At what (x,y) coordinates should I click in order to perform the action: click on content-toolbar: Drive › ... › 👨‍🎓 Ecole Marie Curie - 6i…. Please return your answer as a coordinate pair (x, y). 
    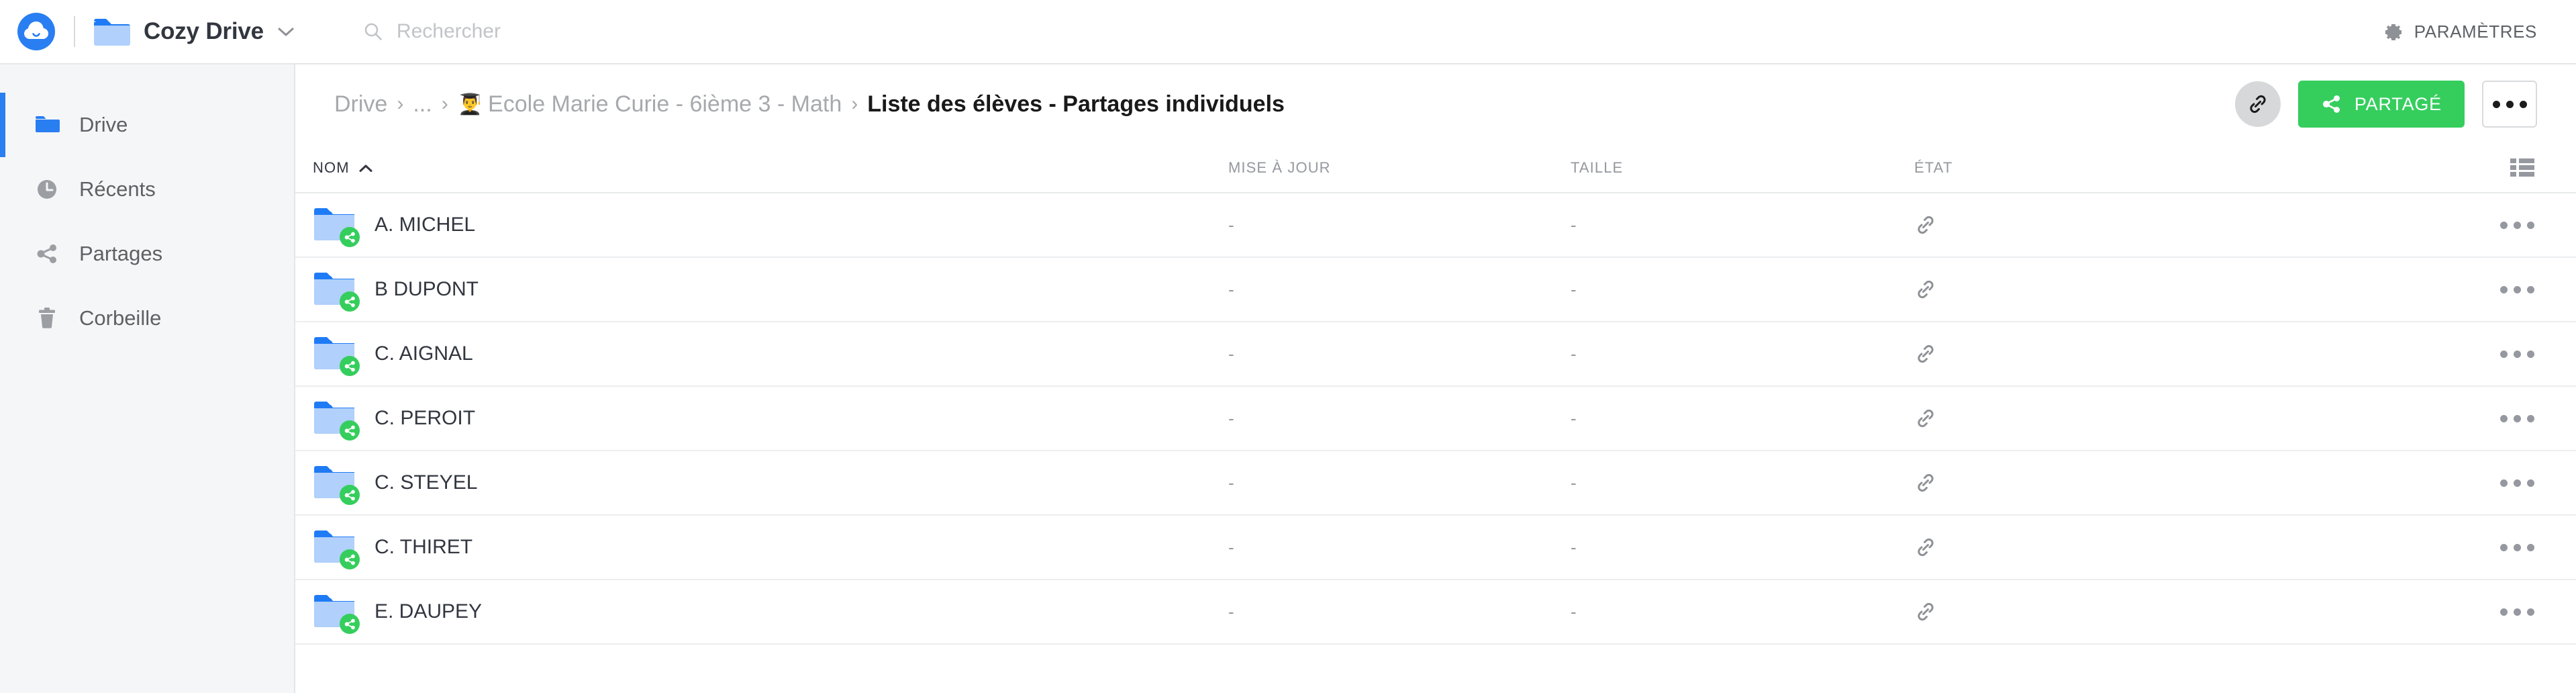
    Looking at the image, I should click on (1435, 104).